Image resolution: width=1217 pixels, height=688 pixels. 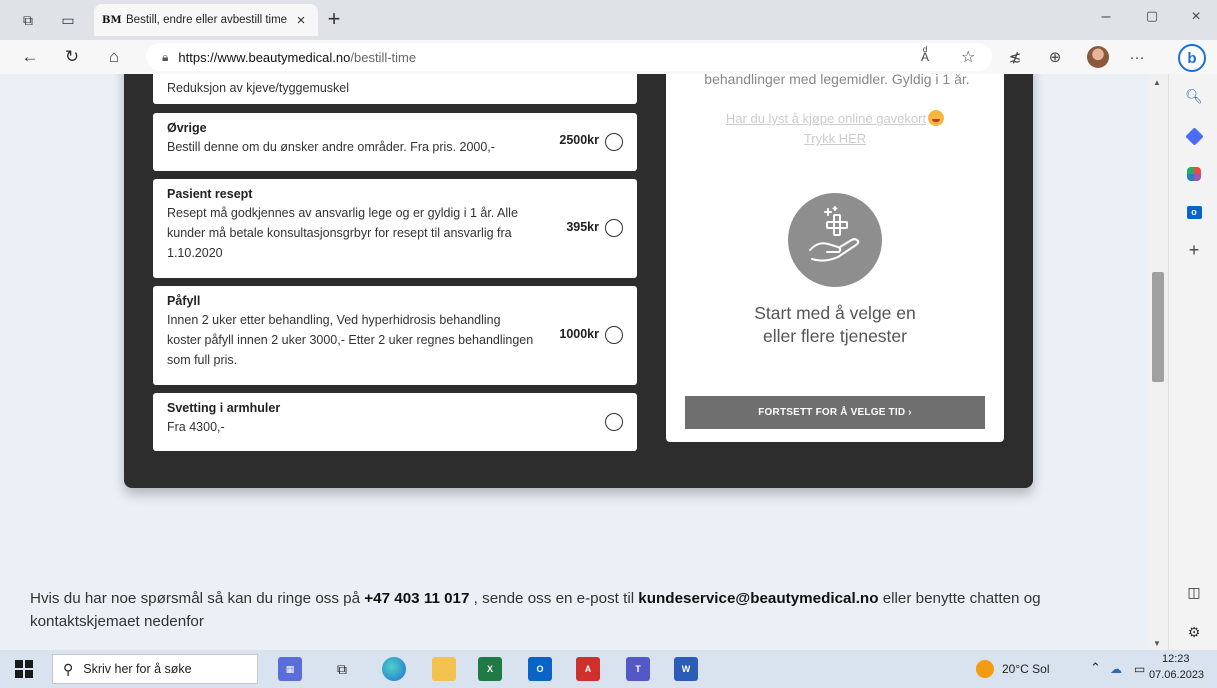 What do you see at coordinates (758, 598) in the screenshot?
I see `contact-email-link: kundeservice@beautymedical.no` at bounding box center [758, 598].